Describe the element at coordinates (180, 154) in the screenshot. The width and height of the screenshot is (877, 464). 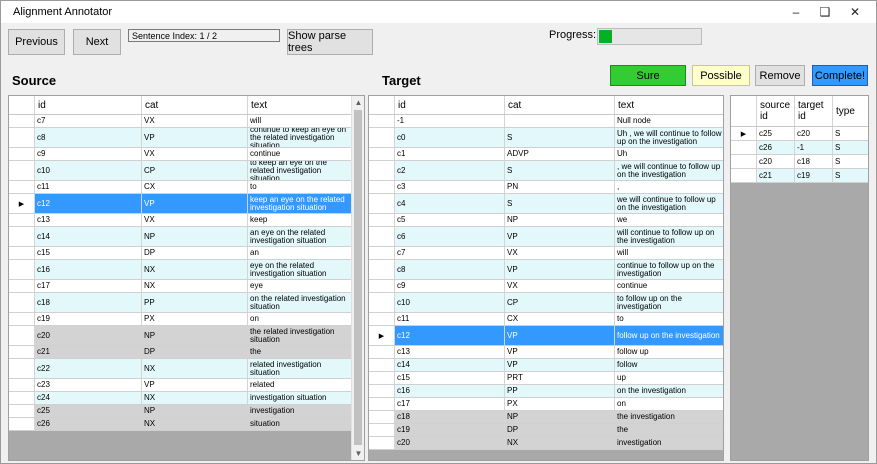
I see `table-row: c9 VX continue` at that location.